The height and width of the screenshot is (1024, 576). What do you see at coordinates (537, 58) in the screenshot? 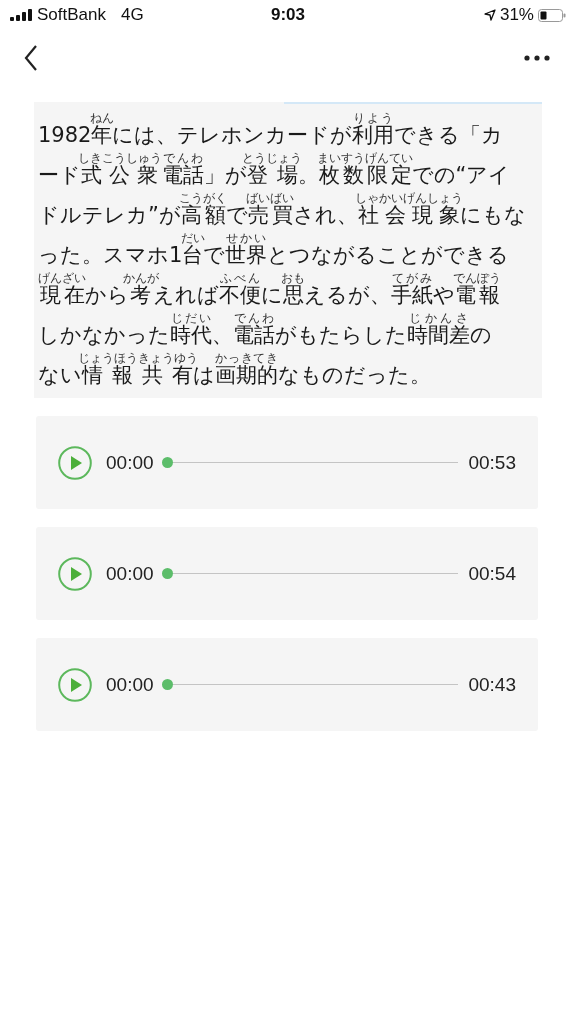
I see `more-icon` at bounding box center [537, 58].